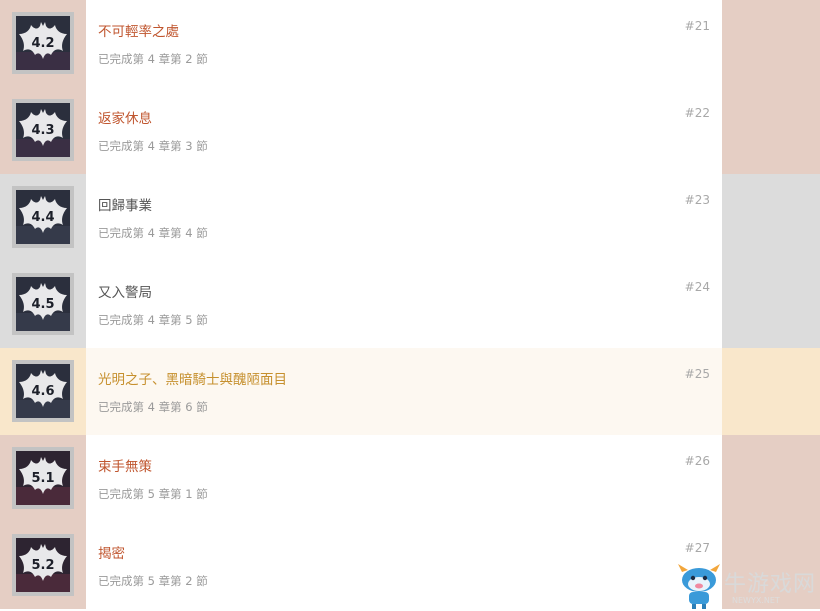 This screenshot has width=820, height=611. I want to click on achievement-number: #27, so click(697, 548).